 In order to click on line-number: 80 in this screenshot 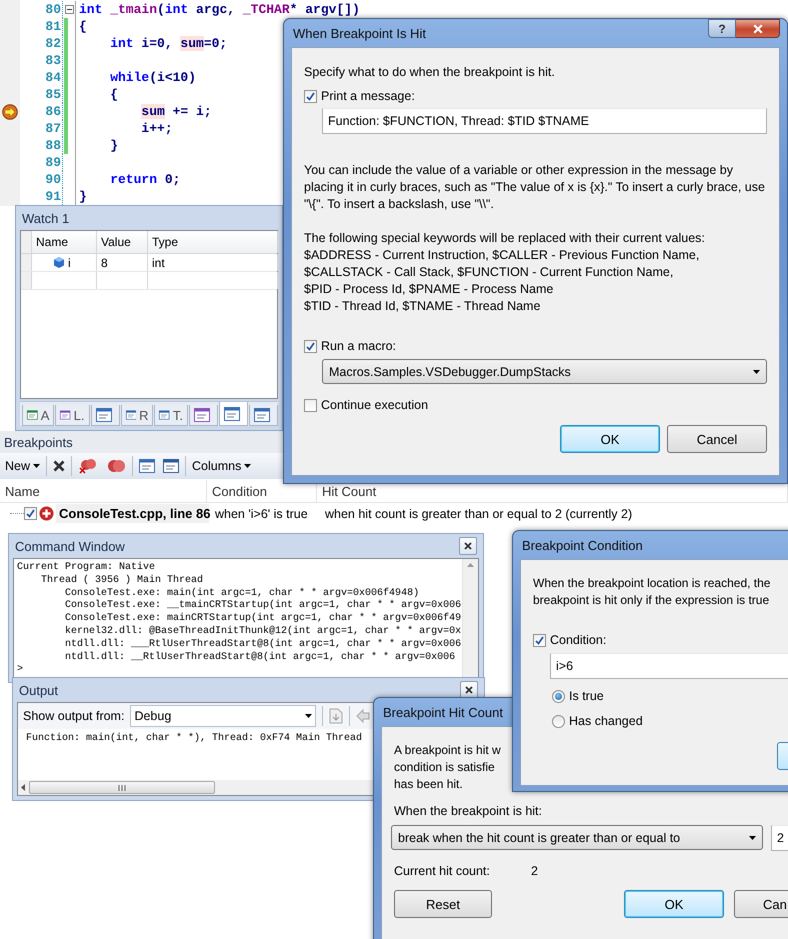, I will do `click(52, 9)`.